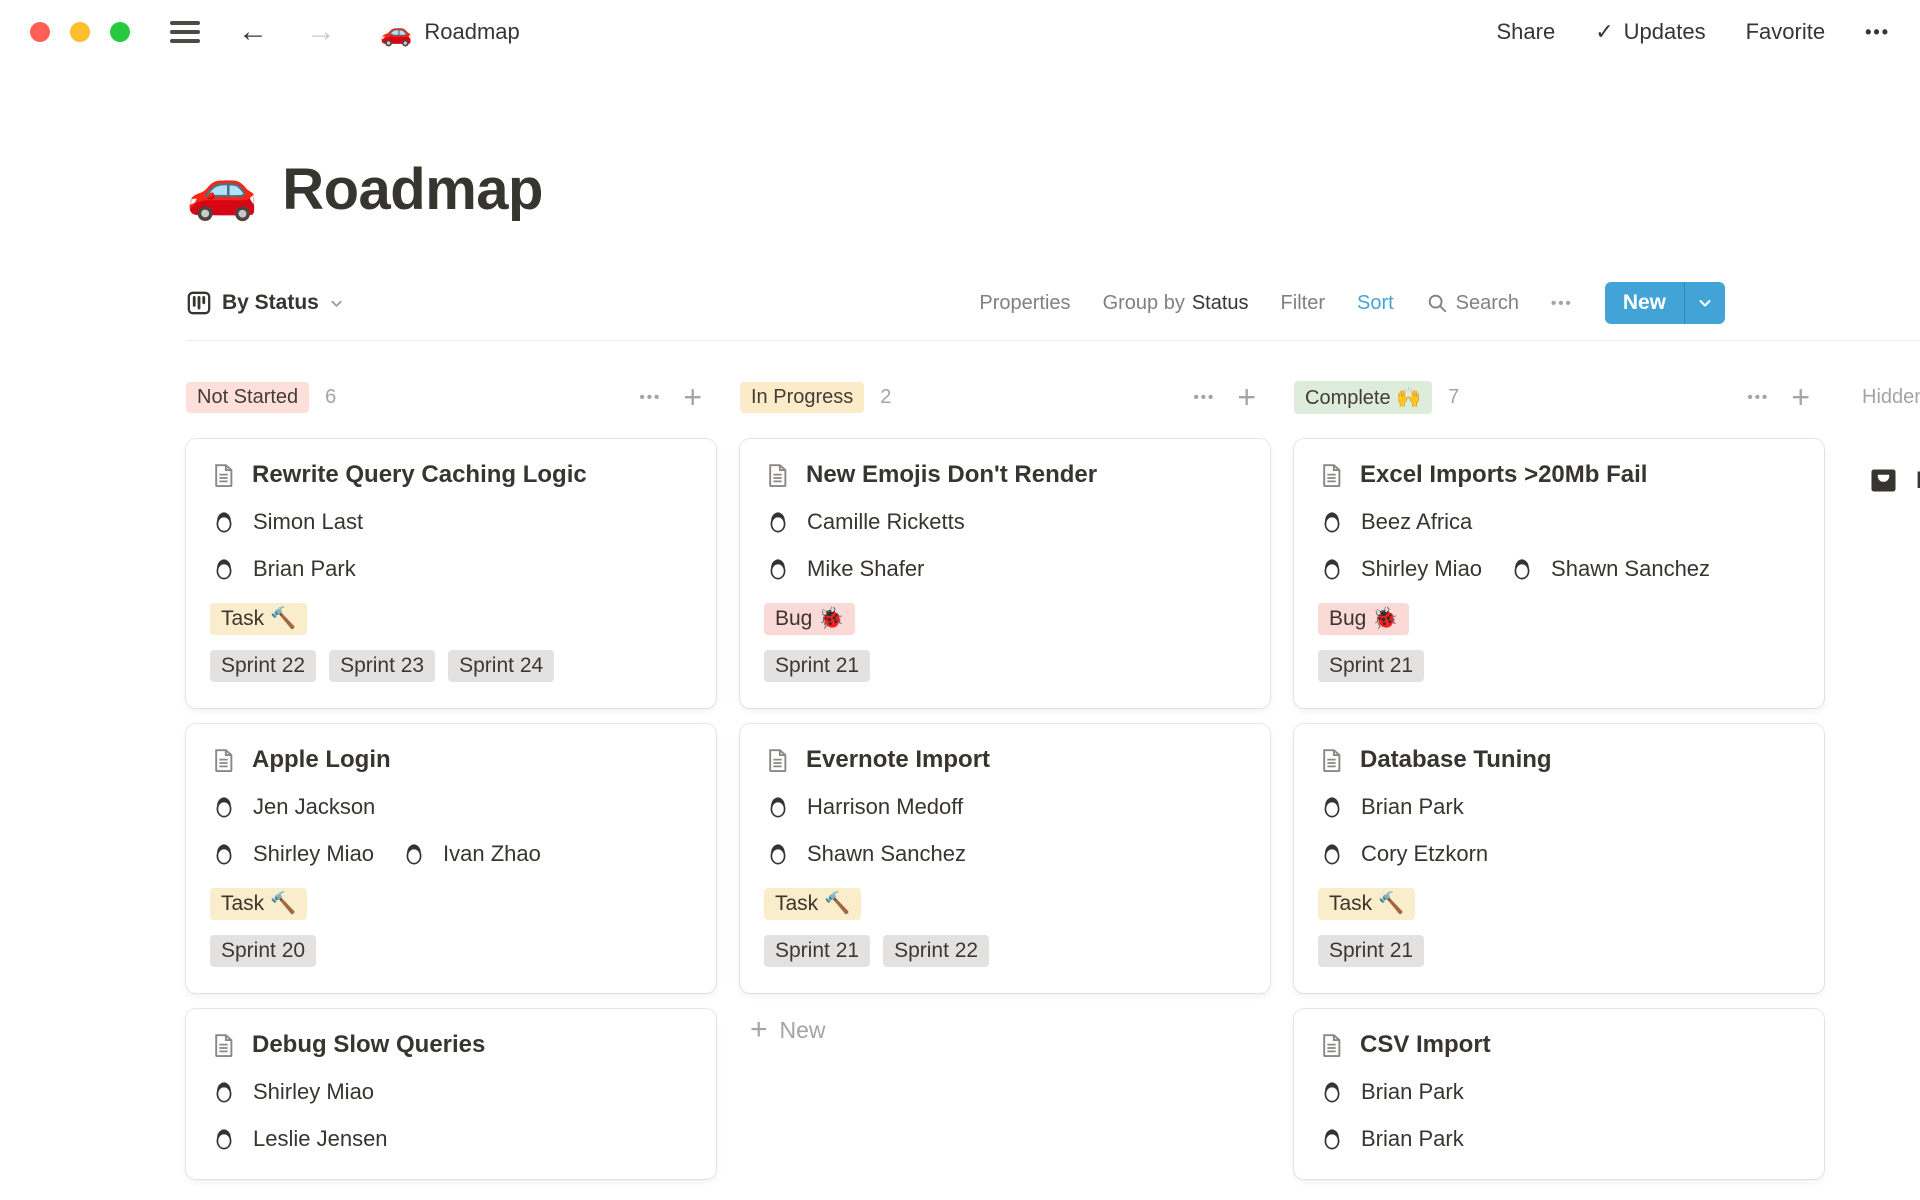 This screenshot has height=1200, width=1920. Describe the element at coordinates (1403, 854) in the screenshot. I see `person-chip: Cory Etzkorn` at that location.